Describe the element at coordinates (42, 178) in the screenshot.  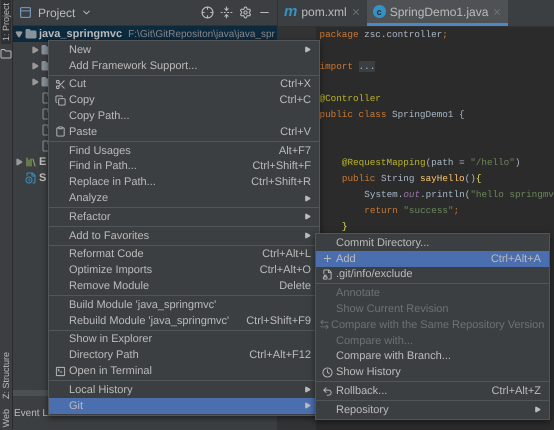
I see `tree-item-name: S` at that location.